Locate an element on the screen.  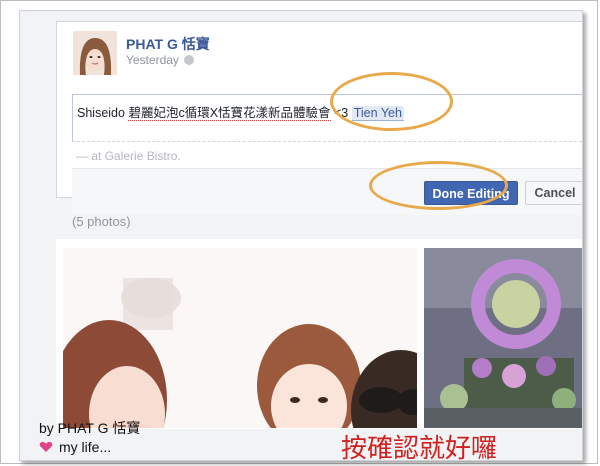
annotation-caption: 按確認就好囉 is located at coordinates (419, 449).